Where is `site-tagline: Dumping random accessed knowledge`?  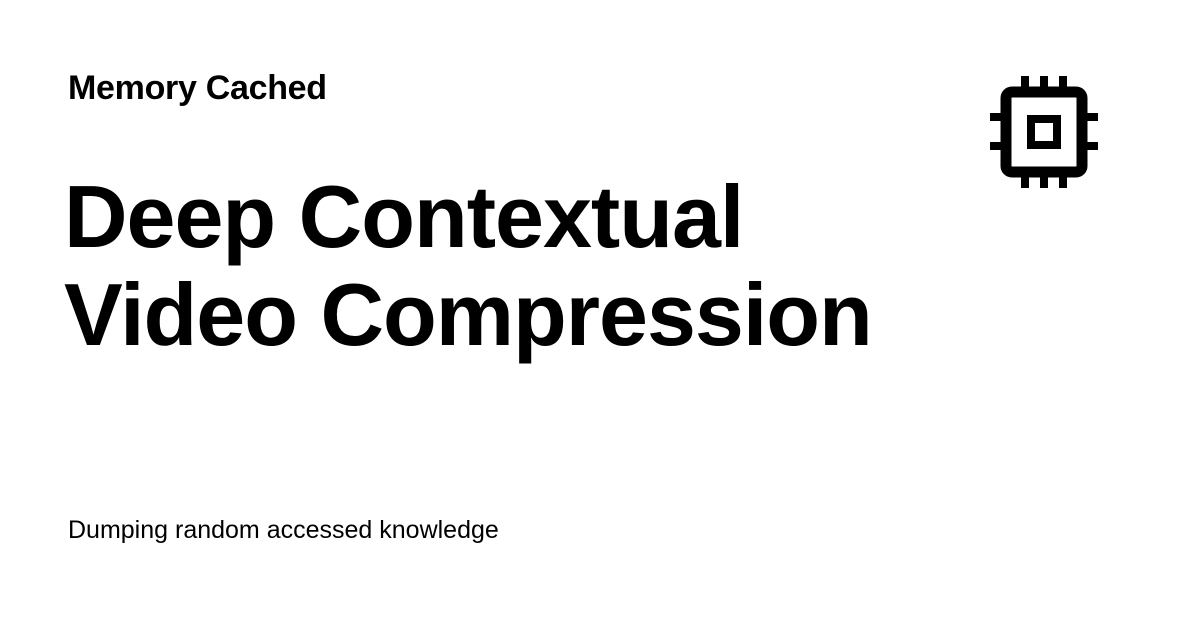 site-tagline: Dumping random accessed knowledge is located at coordinates (283, 530).